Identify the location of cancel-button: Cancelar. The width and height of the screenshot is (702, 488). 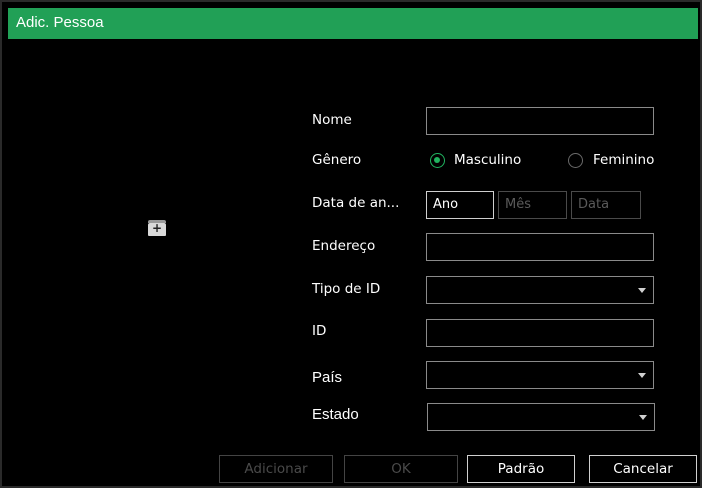
(643, 469).